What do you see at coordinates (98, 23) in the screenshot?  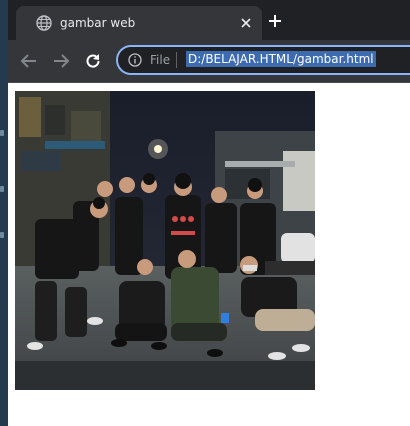 I see `tab-title: gambar web` at bounding box center [98, 23].